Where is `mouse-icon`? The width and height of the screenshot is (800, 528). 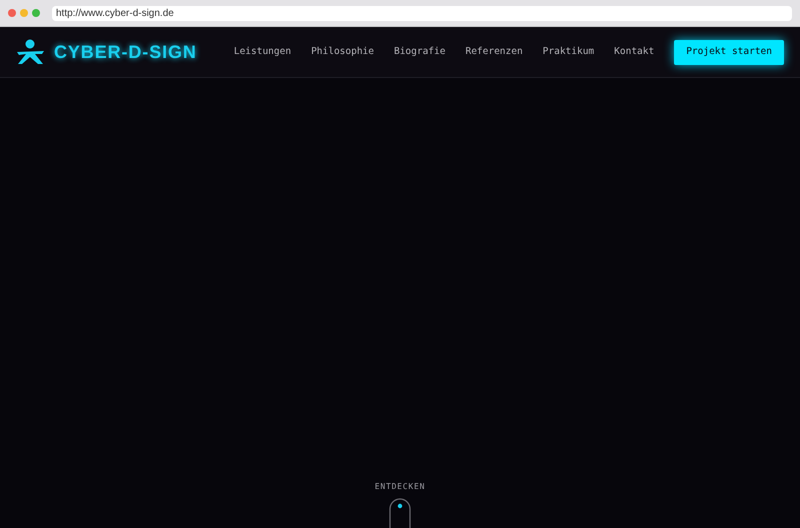 mouse-icon is located at coordinates (400, 513).